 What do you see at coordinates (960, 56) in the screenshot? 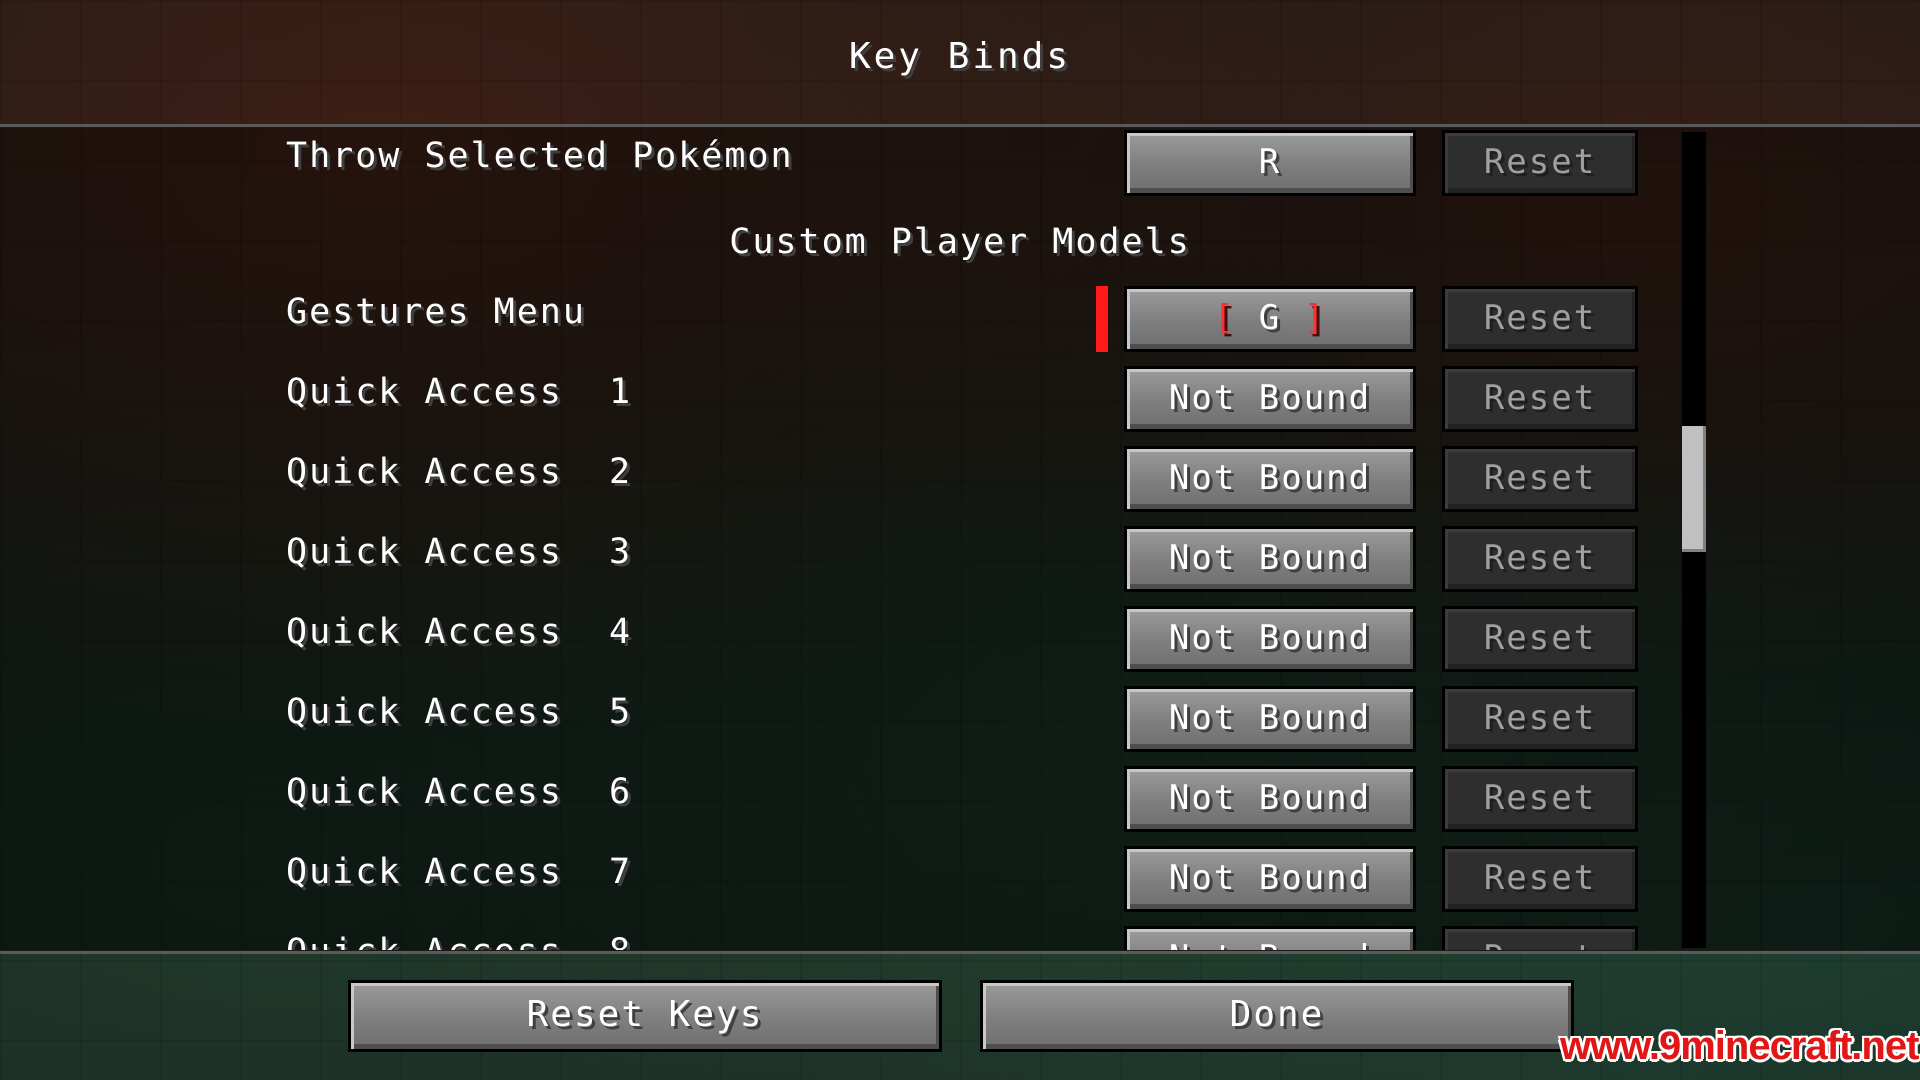
I see `page-title: Key Binds` at bounding box center [960, 56].